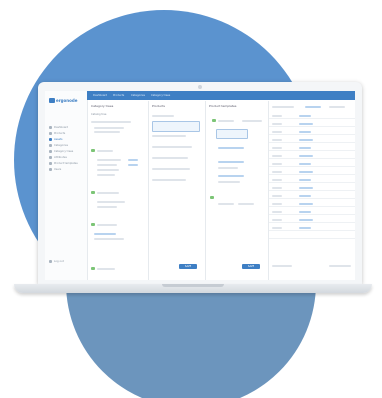  I want to click on topbar-link: Dashboard, so click(100, 95).